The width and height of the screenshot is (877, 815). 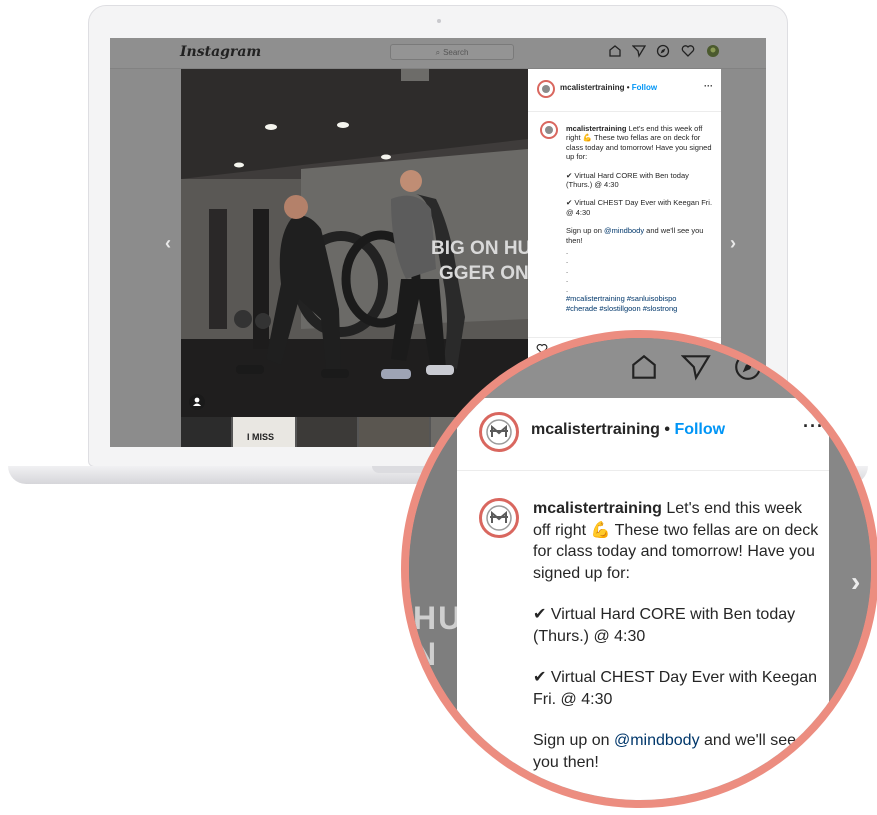 I want to click on magnified-photo-backdrop, so click(x=850, y=599).